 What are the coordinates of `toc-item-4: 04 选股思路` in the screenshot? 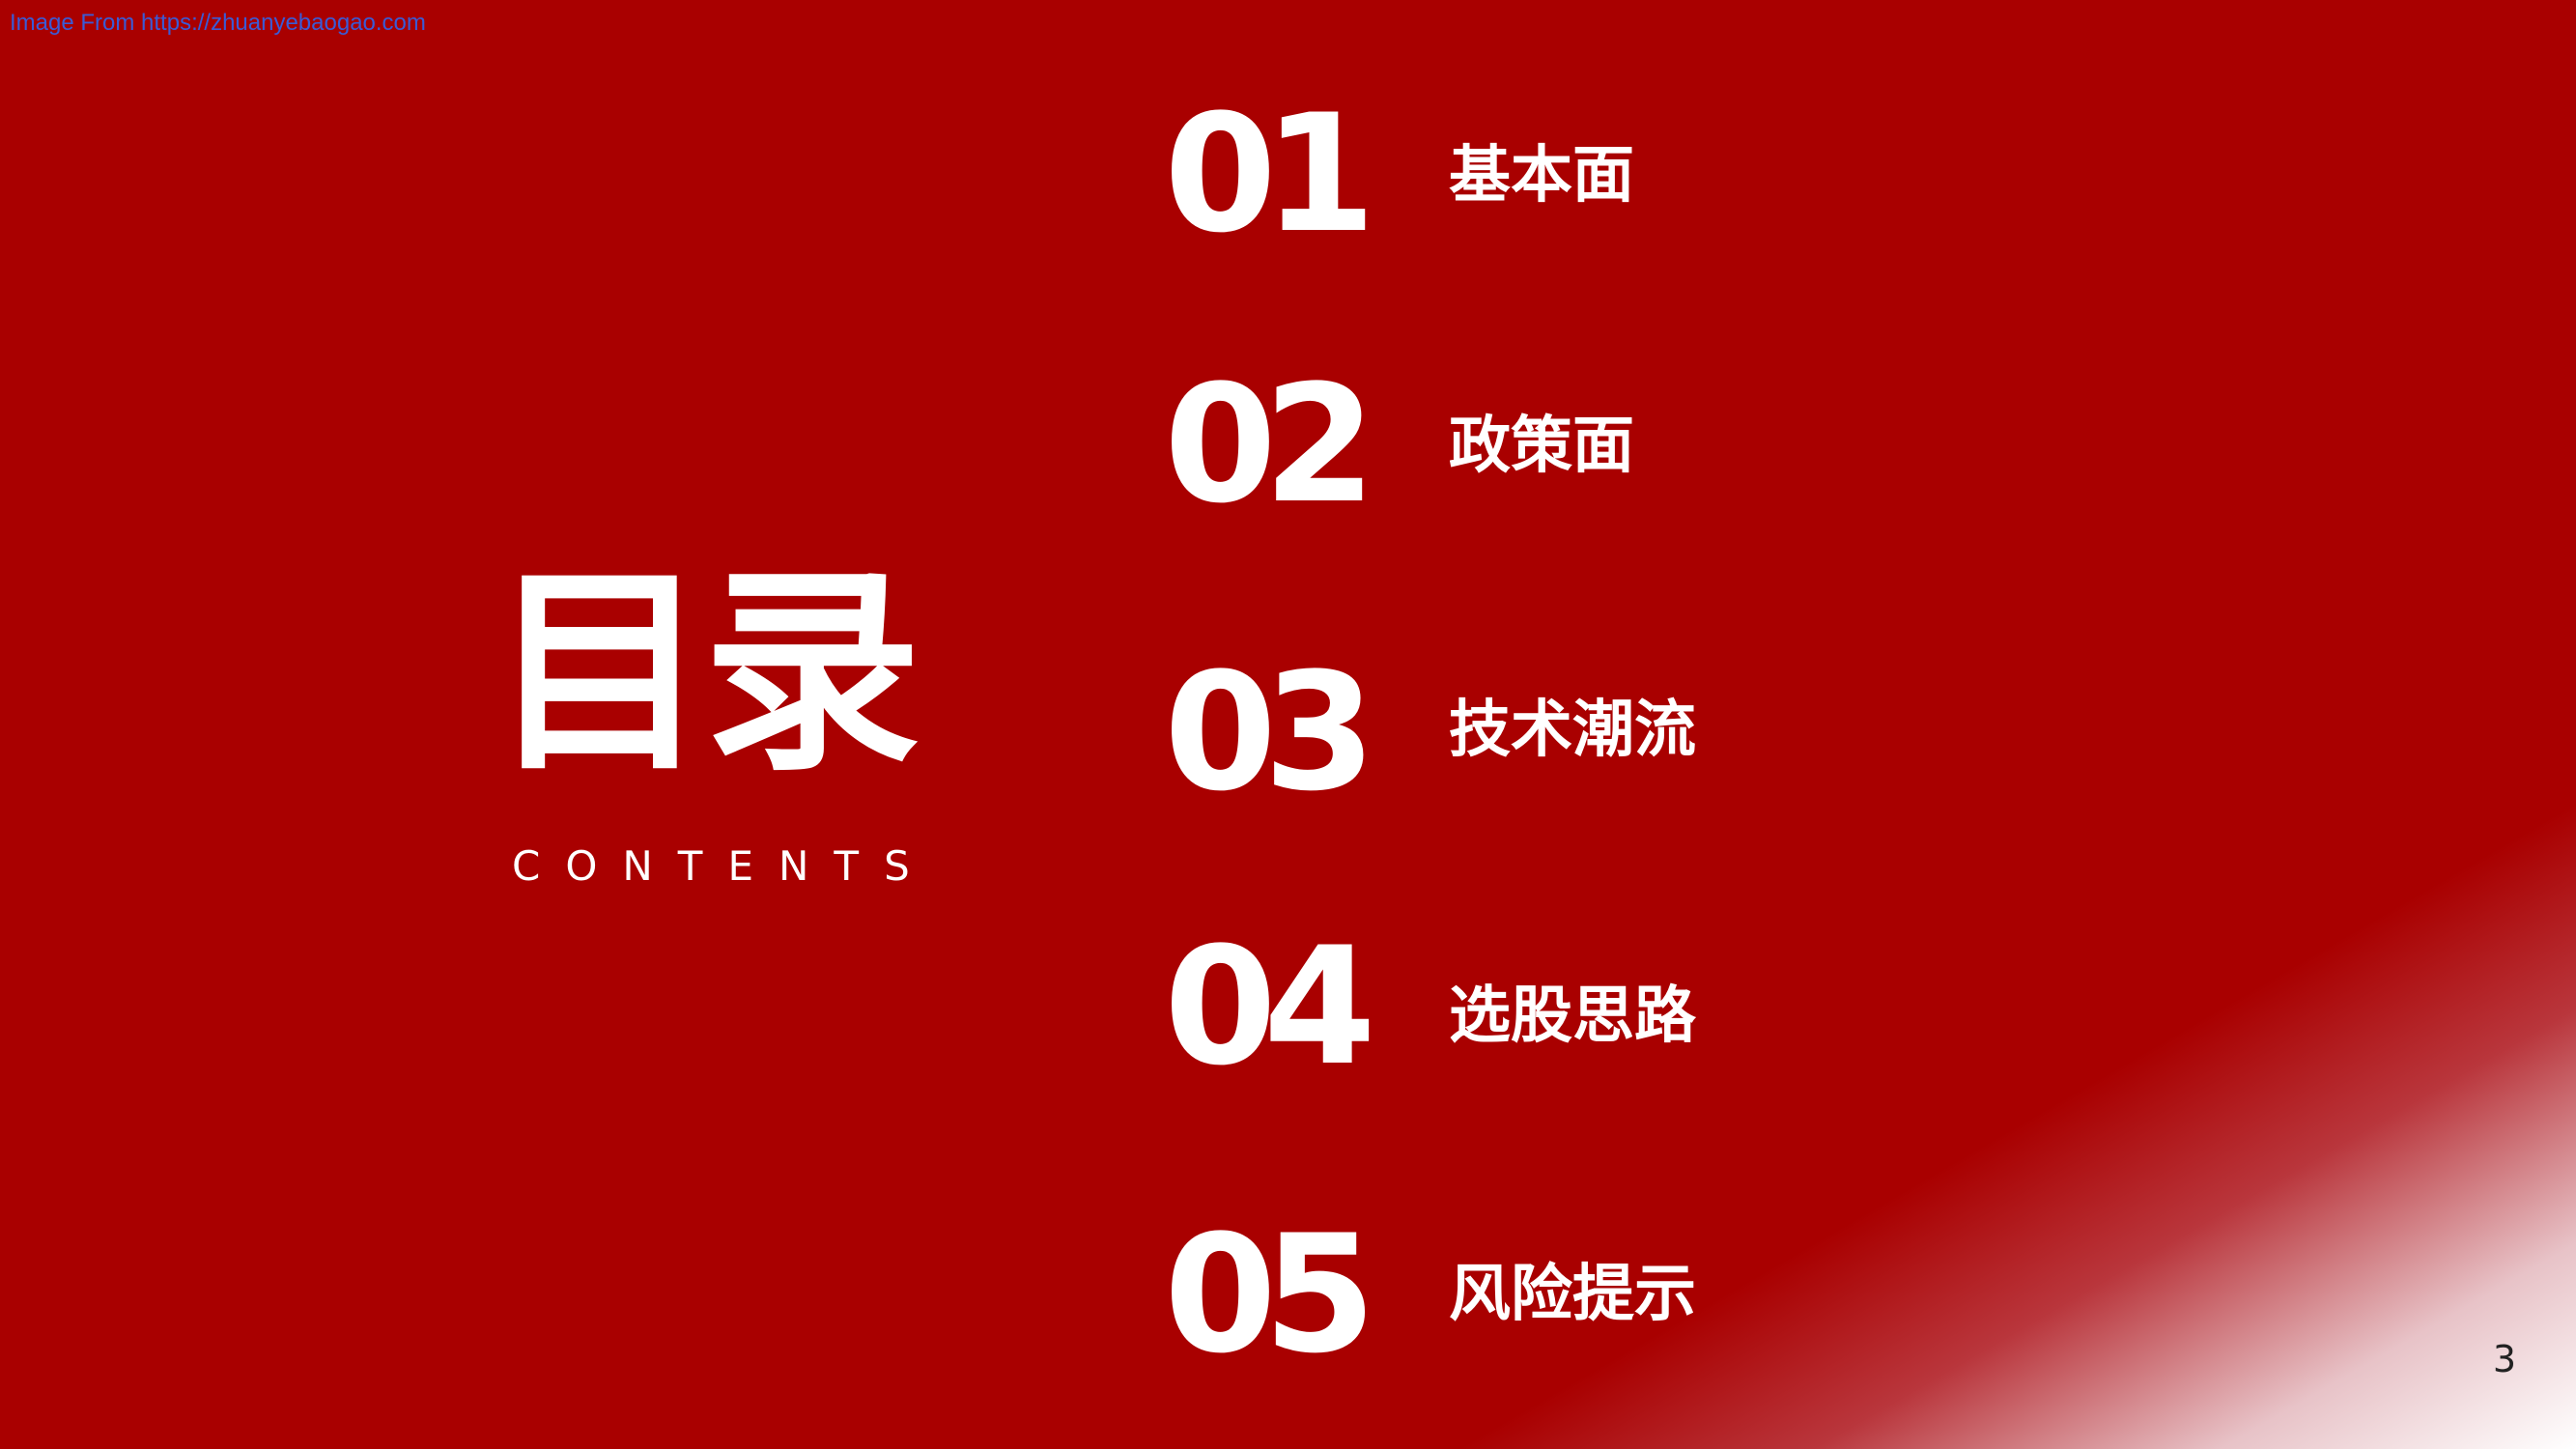 It's located at (1502, 1006).